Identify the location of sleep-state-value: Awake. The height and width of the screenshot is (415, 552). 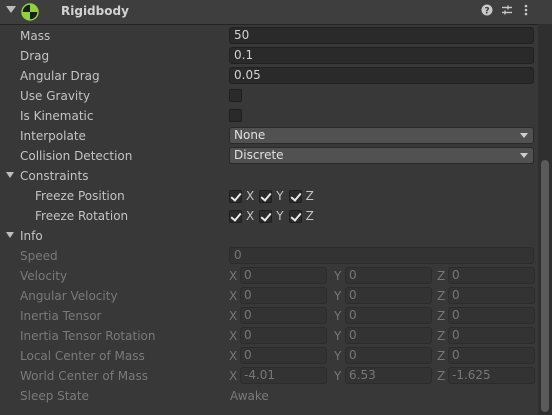
(249, 396).